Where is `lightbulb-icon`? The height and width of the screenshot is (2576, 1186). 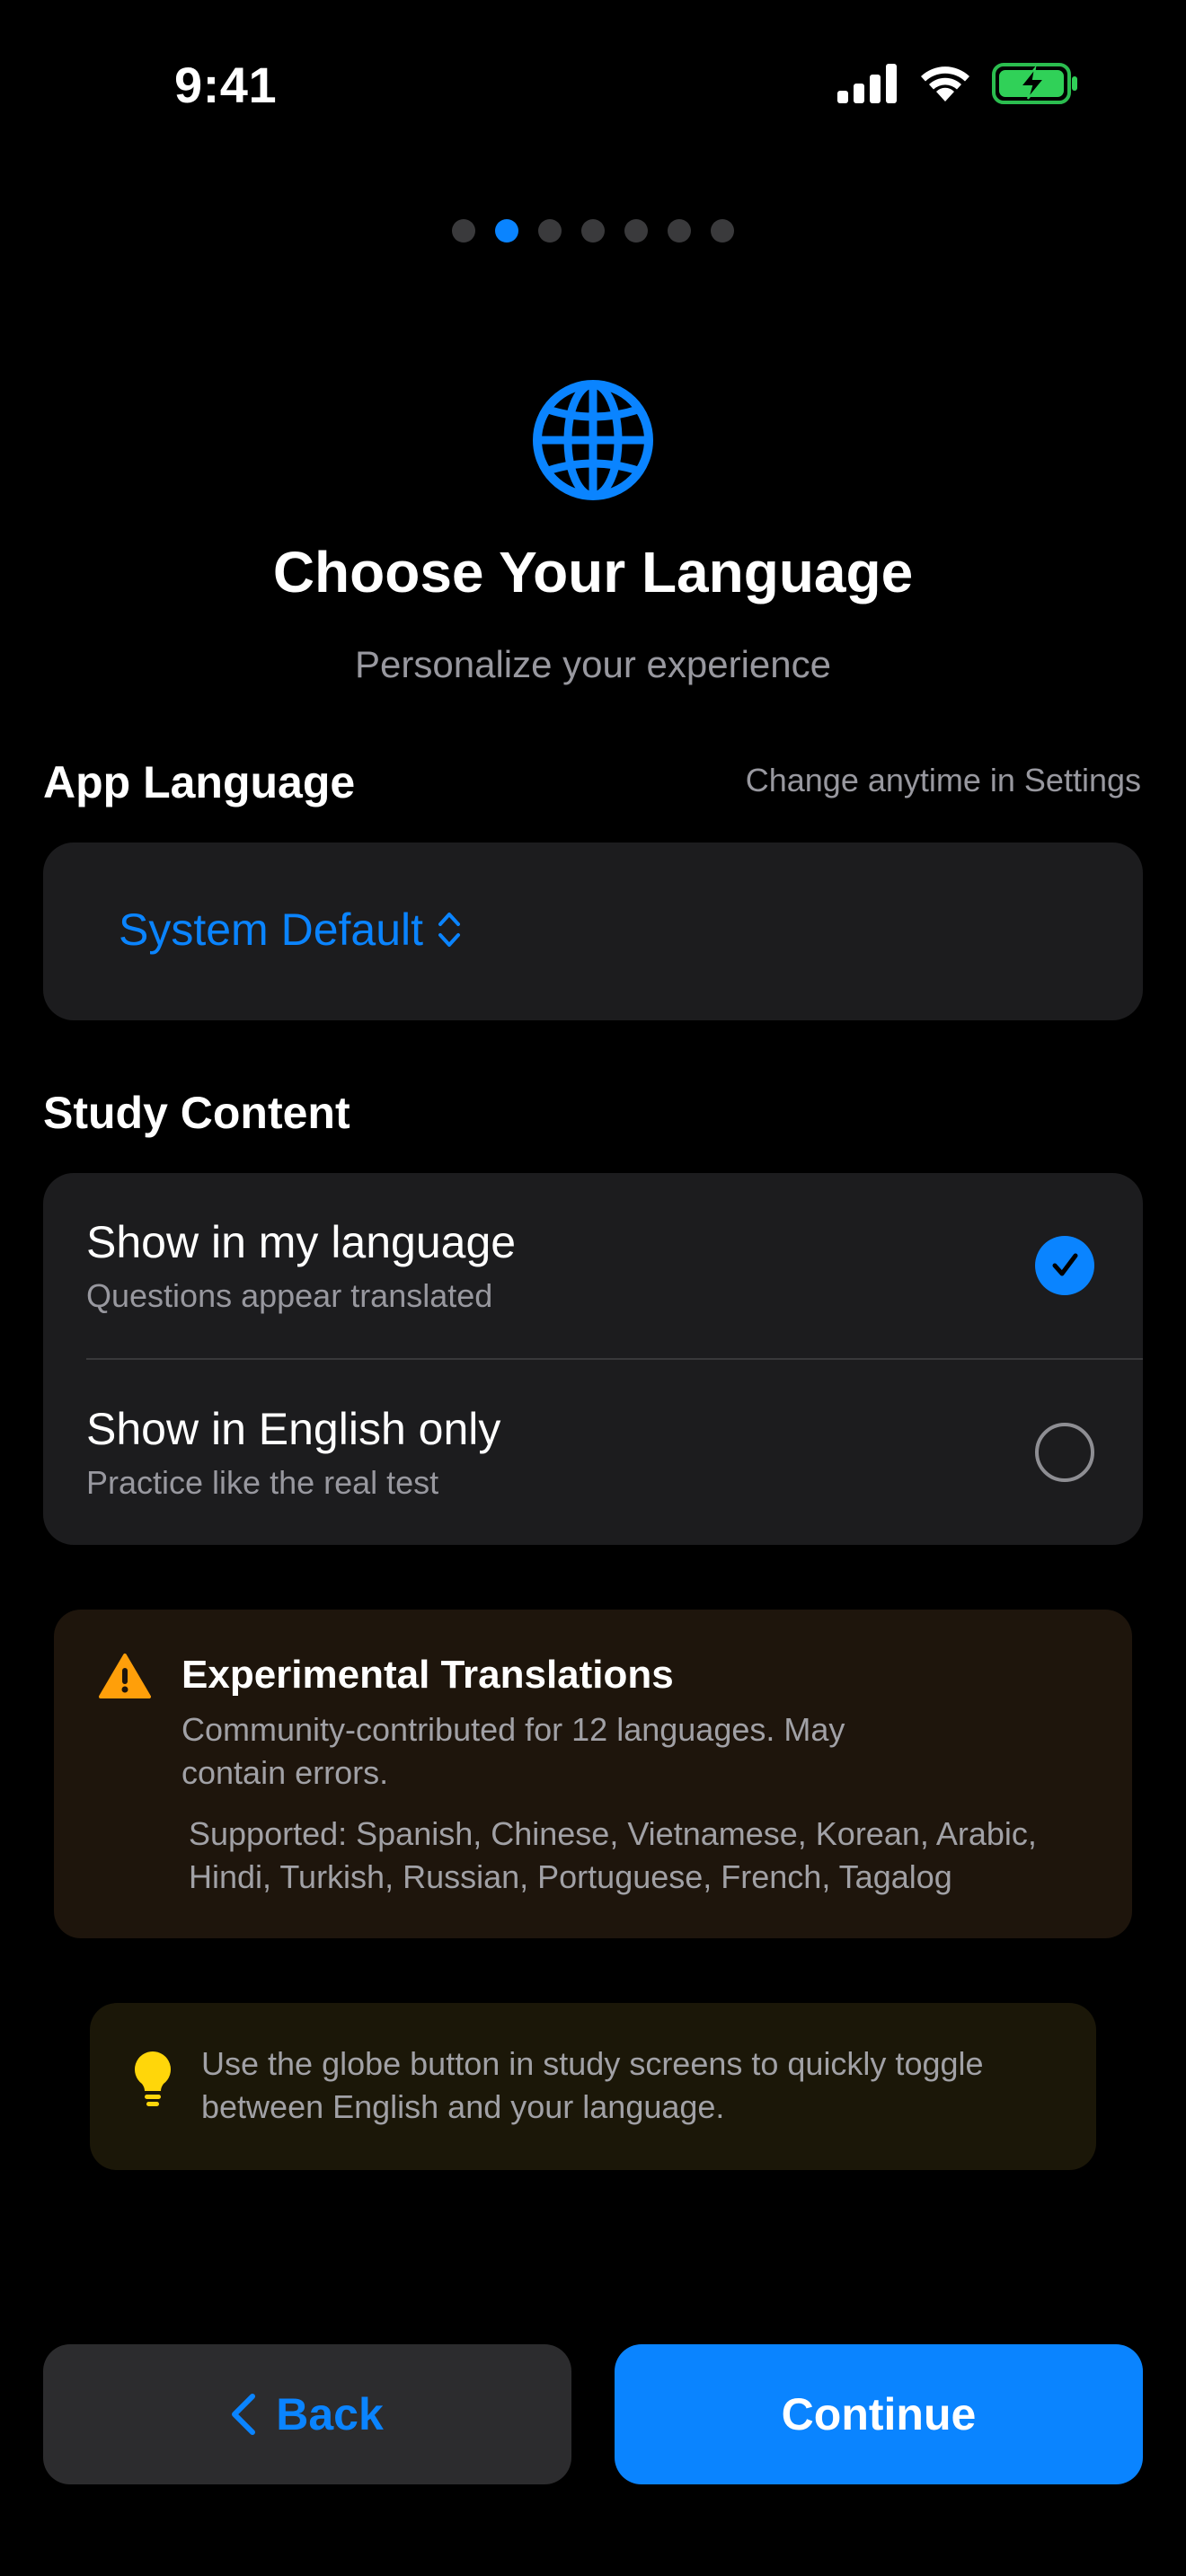
lightbulb-icon is located at coordinates (153, 2078).